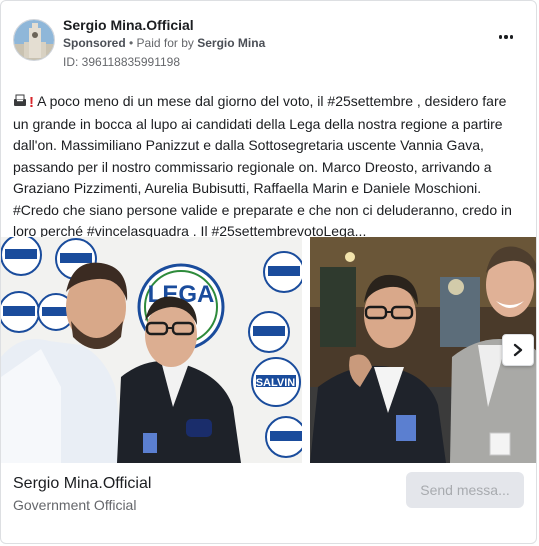 Image resolution: width=539 pixels, height=546 pixels. What do you see at coordinates (167, 43) in the screenshot?
I see `paid-for-prefix: Paid for by` at bounding box center [167, 43].